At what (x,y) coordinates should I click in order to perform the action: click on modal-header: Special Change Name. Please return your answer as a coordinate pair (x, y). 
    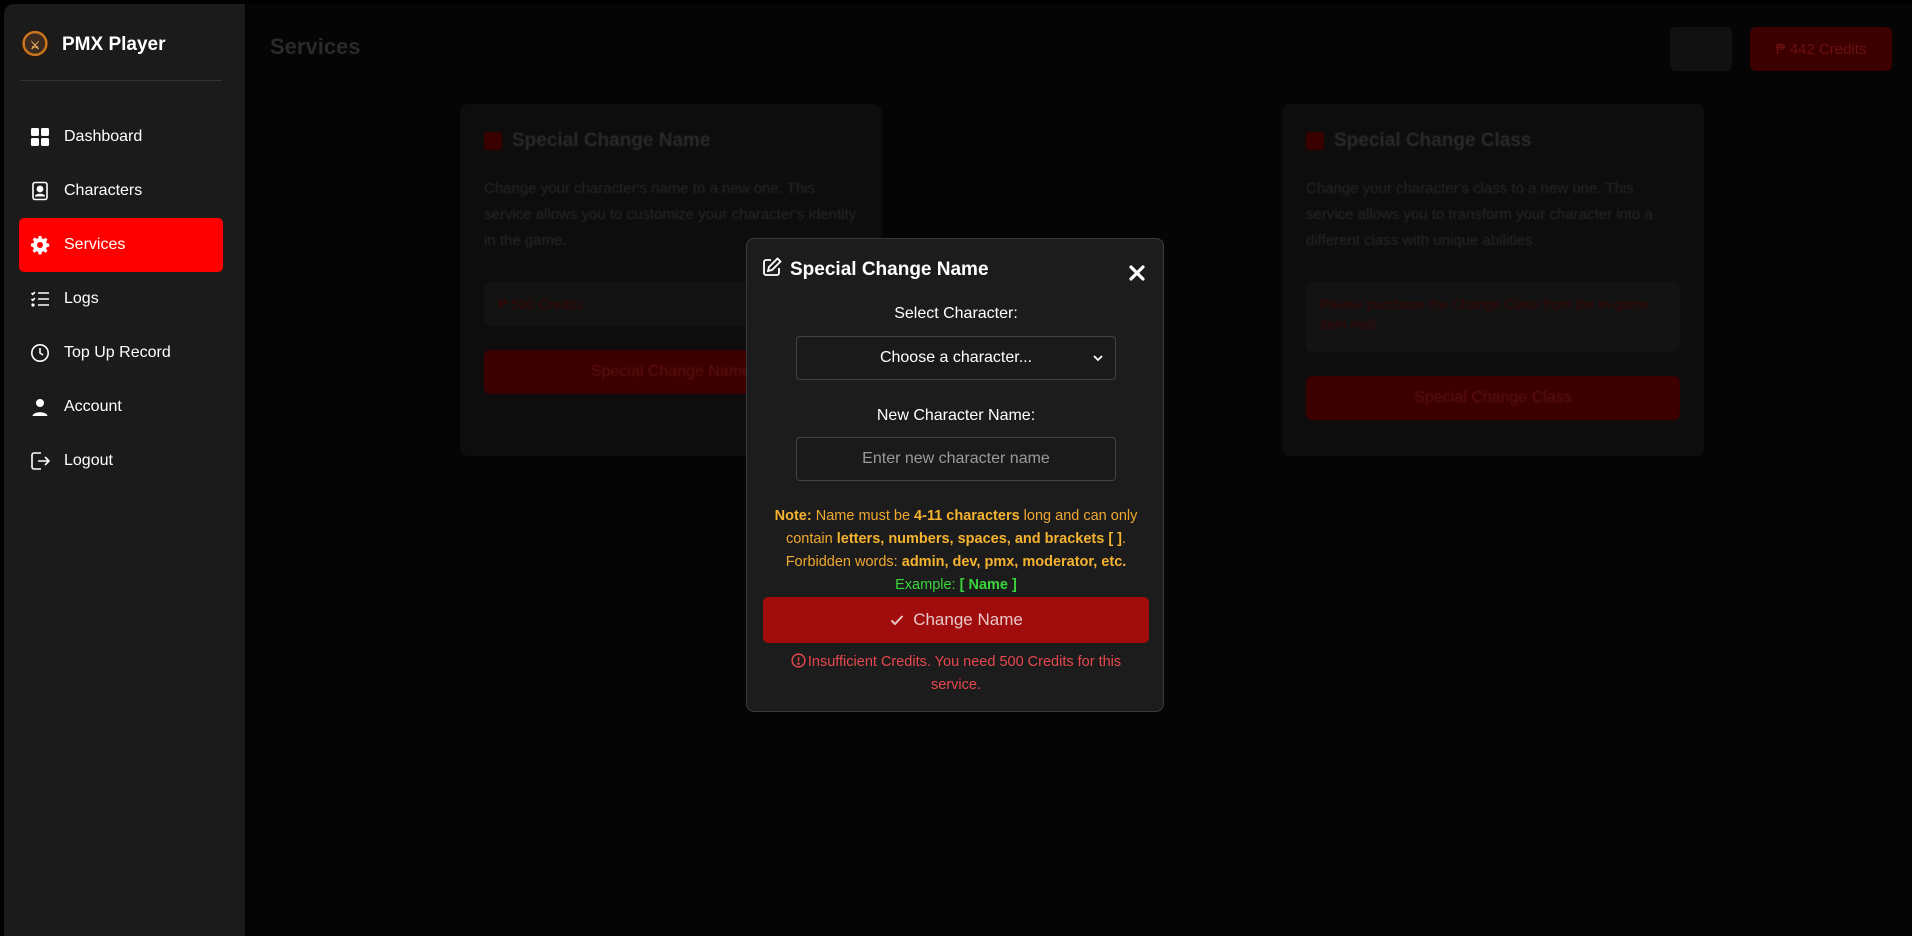
    Looking at the image, I should click on (875, 269).